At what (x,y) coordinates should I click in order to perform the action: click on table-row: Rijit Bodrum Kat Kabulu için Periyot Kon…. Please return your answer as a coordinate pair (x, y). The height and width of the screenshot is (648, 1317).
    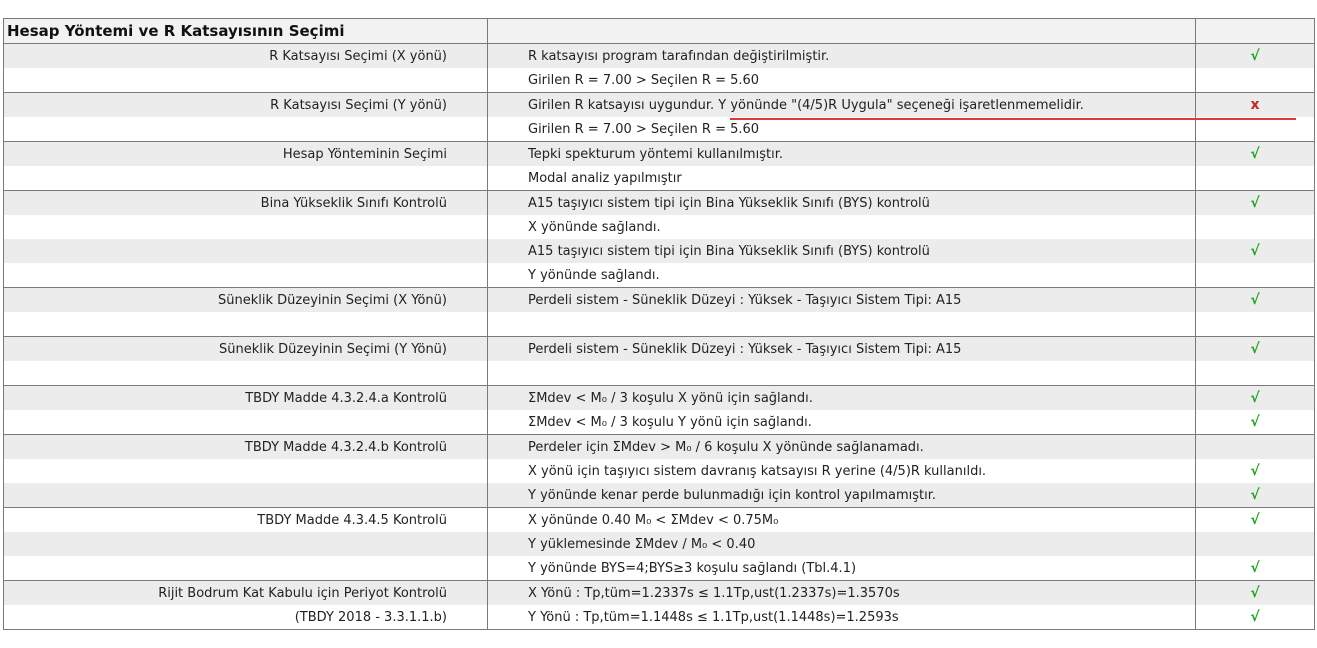
    Looking at the image, I should click on (659, 592).